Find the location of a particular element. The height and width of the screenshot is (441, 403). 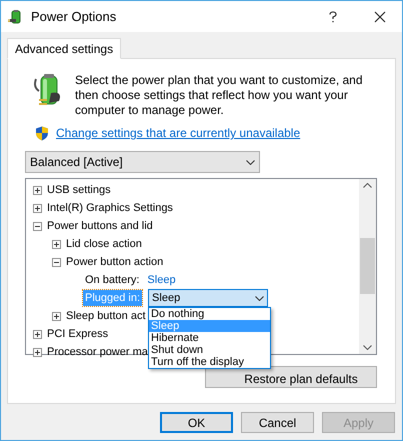

dropdown-option: Turn off the display is located at coordinates (209, 362).